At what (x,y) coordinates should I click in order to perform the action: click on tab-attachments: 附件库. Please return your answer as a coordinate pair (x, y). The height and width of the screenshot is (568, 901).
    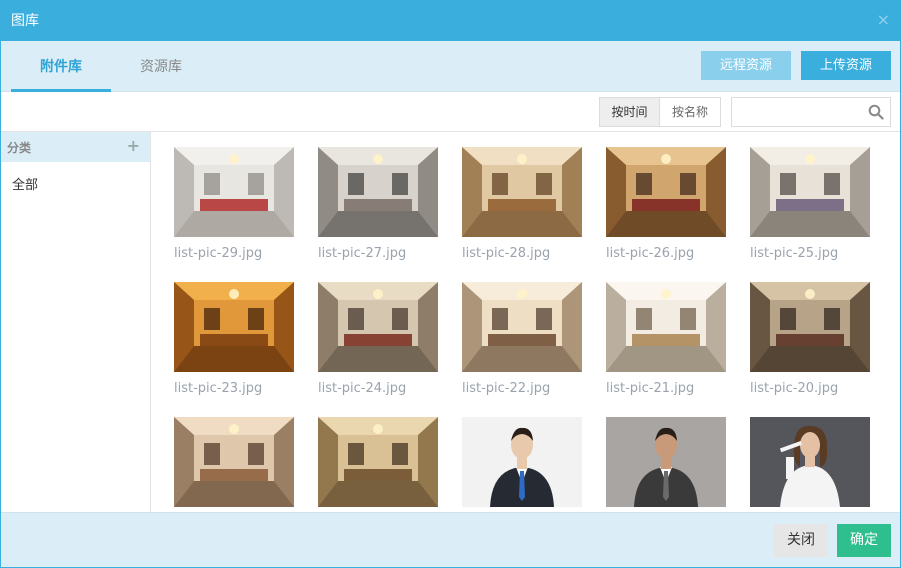
    Looking at the image, I should click on (61, 66).